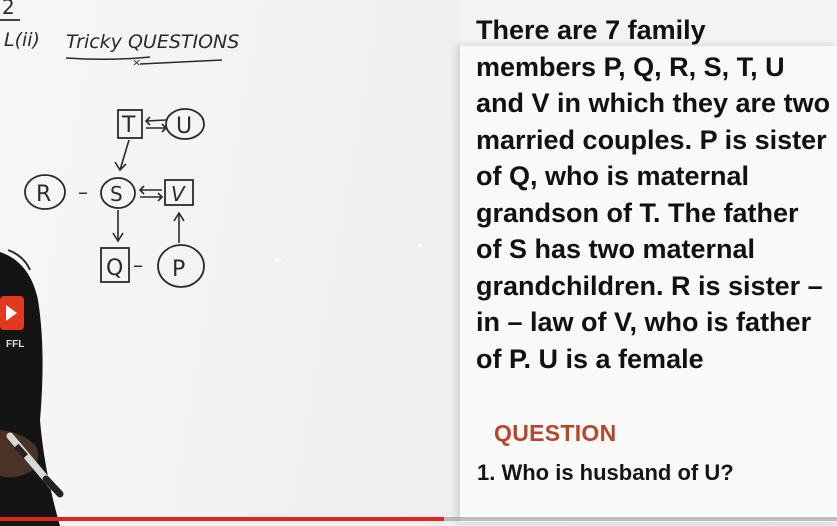 This screenshot has width=837, height=526. What do you see at coordinates (222, 519) in the screenshot?
I see `video-progress-fill` at bounding box center [222, 519].